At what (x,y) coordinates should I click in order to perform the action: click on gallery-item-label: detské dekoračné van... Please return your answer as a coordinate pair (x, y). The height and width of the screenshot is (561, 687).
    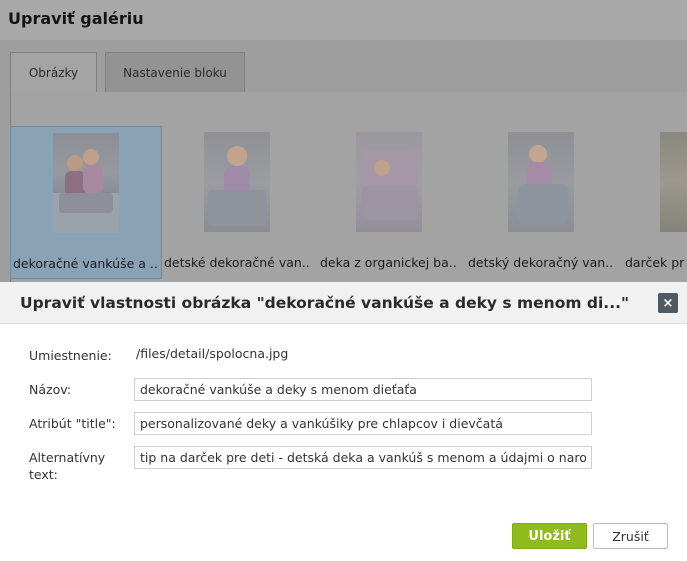
    Looking at the image, I should click on (237, 262).